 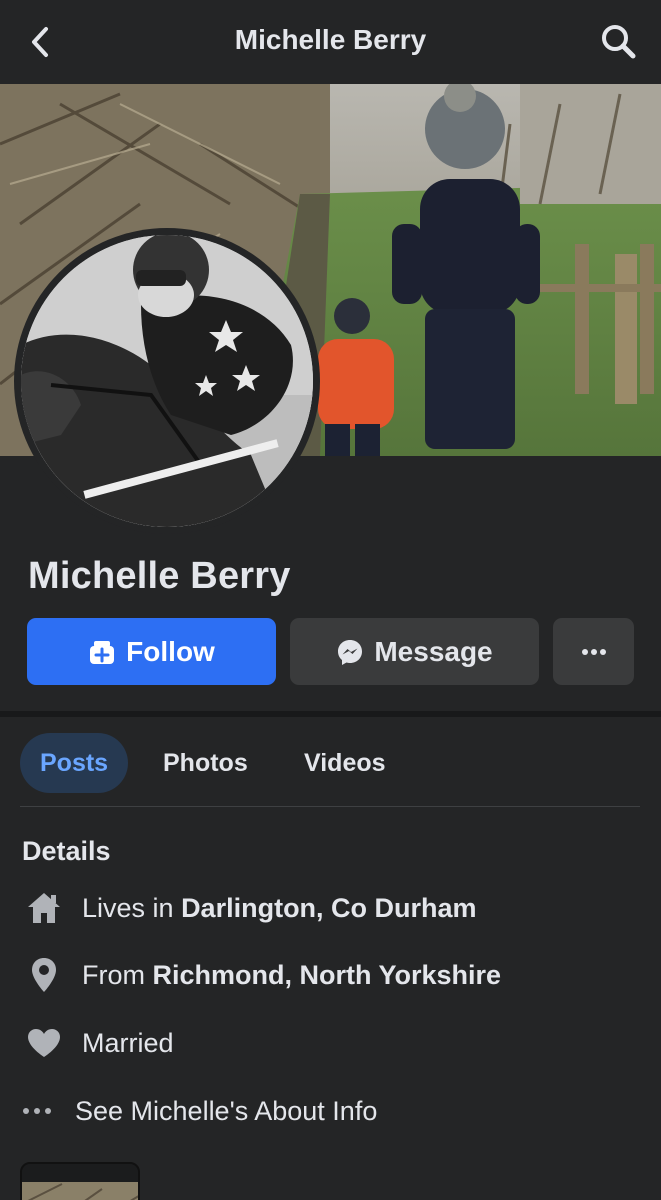 I want to click on about-info-label: See Michelle's About Info, so click(x=226, y=1110).